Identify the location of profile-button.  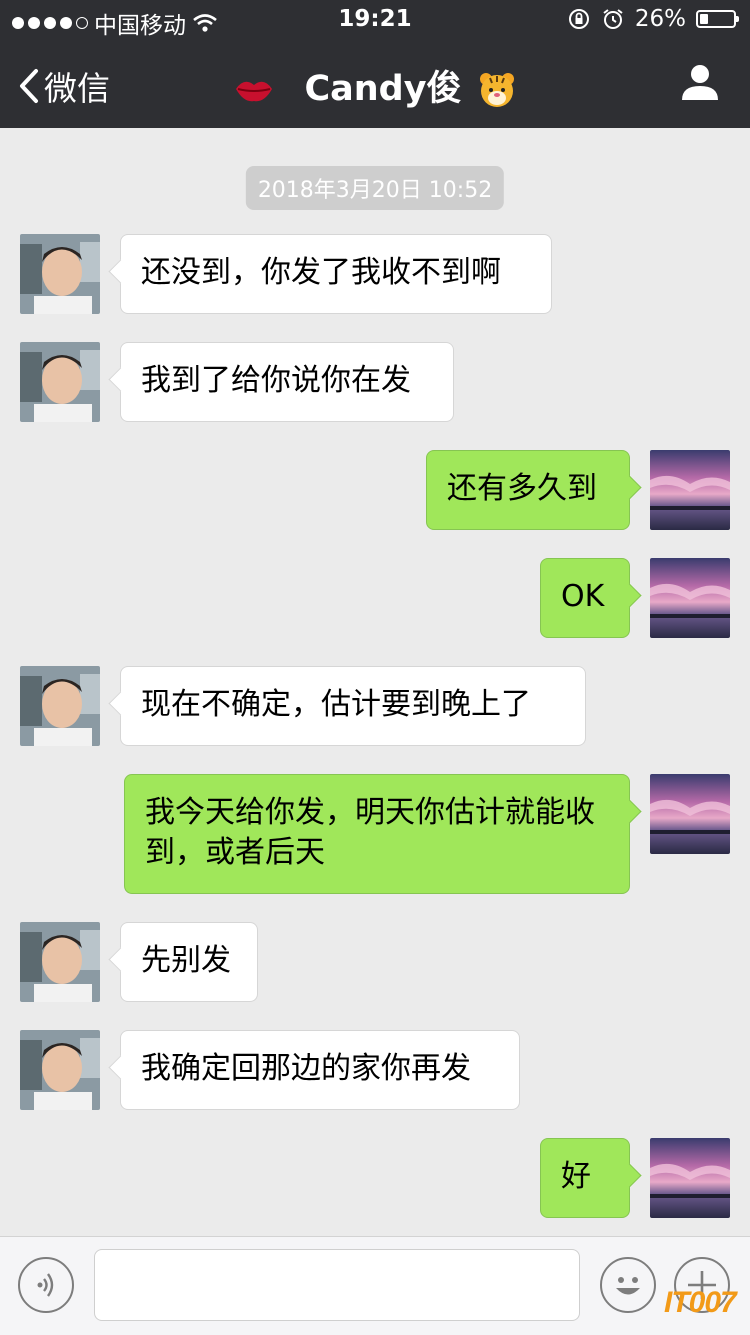
(700, 84).